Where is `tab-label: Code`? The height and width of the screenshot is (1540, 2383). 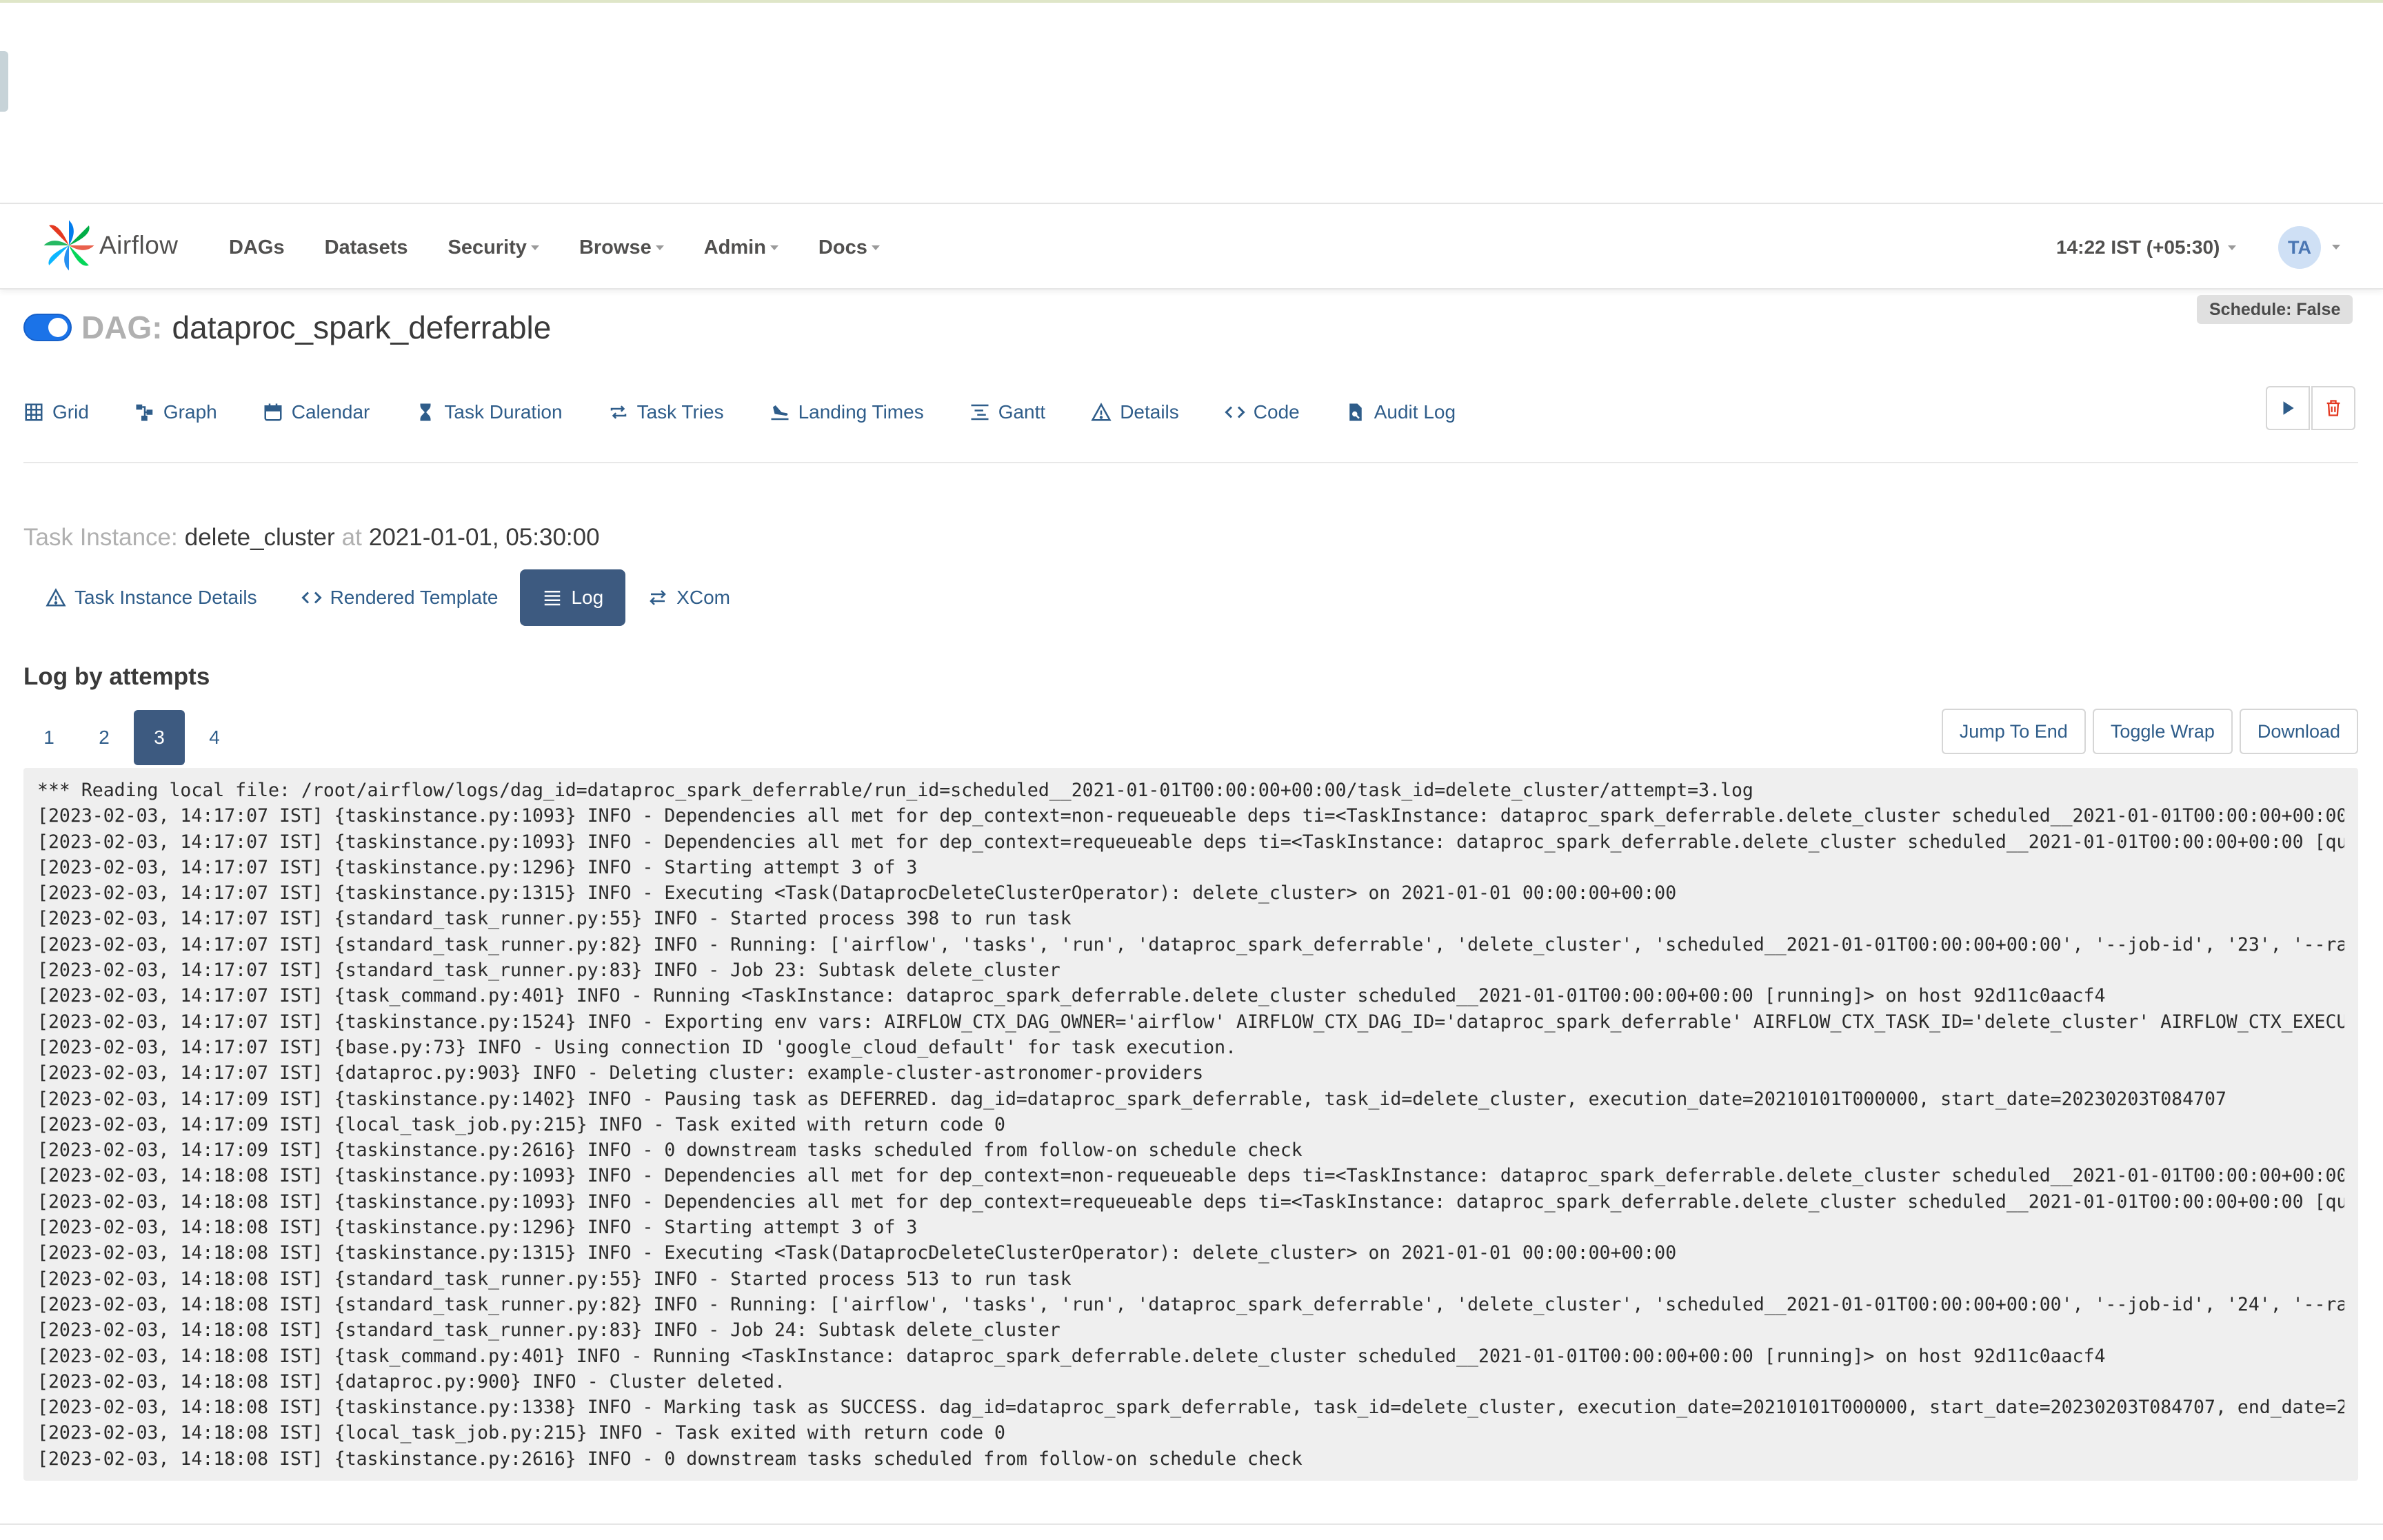
tab-label: Code is located at coordinates (1276, 412).